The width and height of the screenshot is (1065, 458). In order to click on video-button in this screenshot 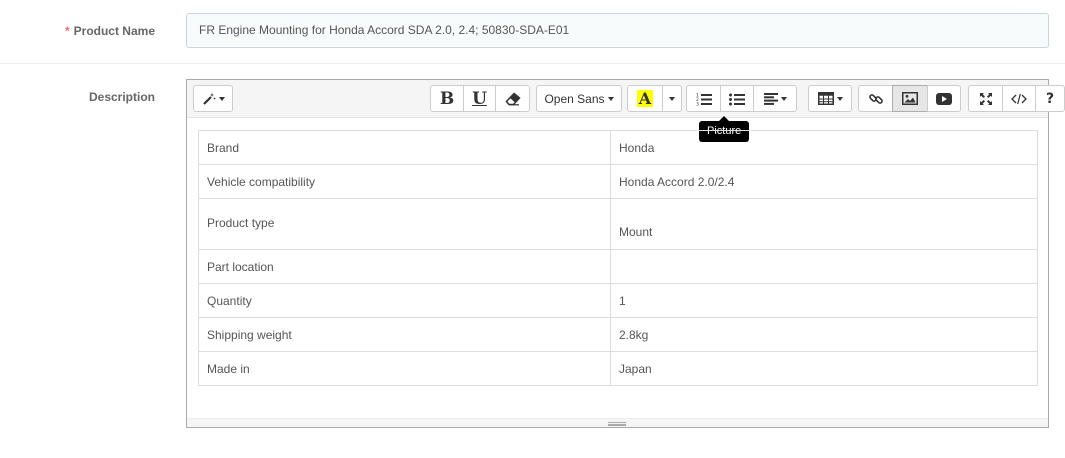, I will do `click(944, 98)`.